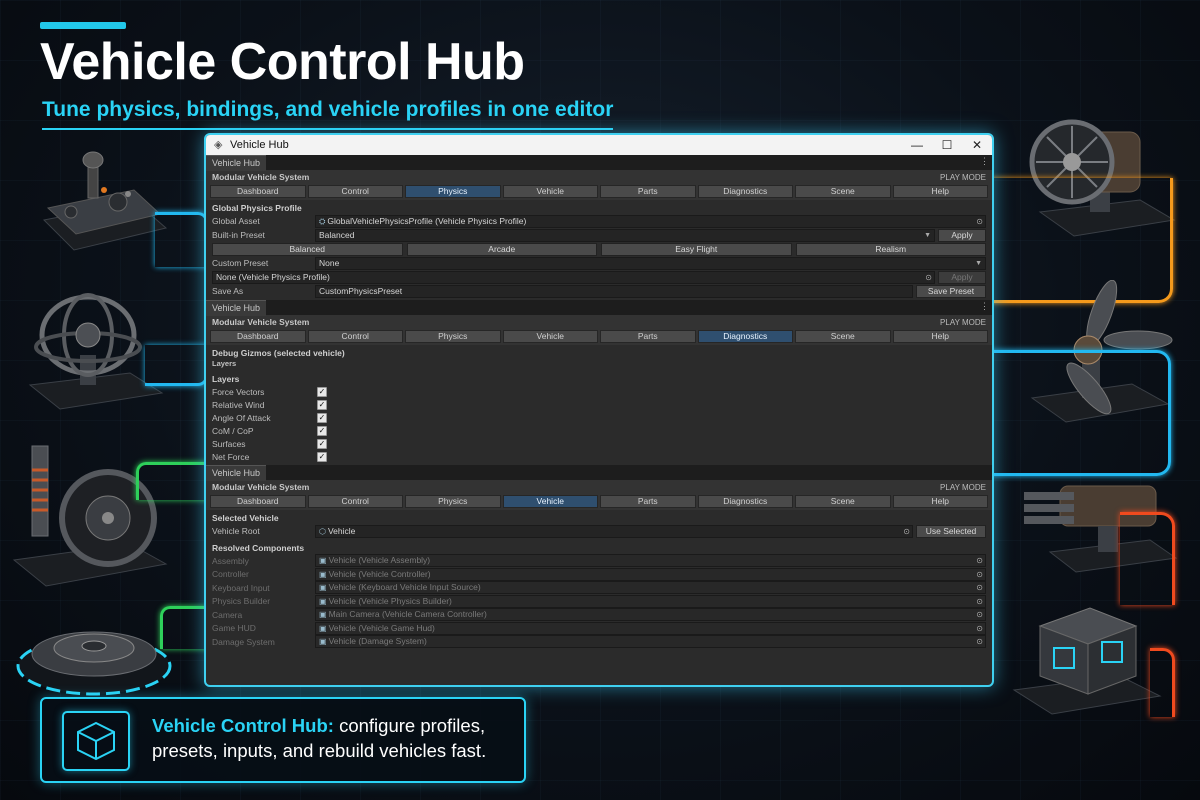 The image size is (1200, 800). I want to click on custom-preset-dropdown: None ▼, so click(650, 263).